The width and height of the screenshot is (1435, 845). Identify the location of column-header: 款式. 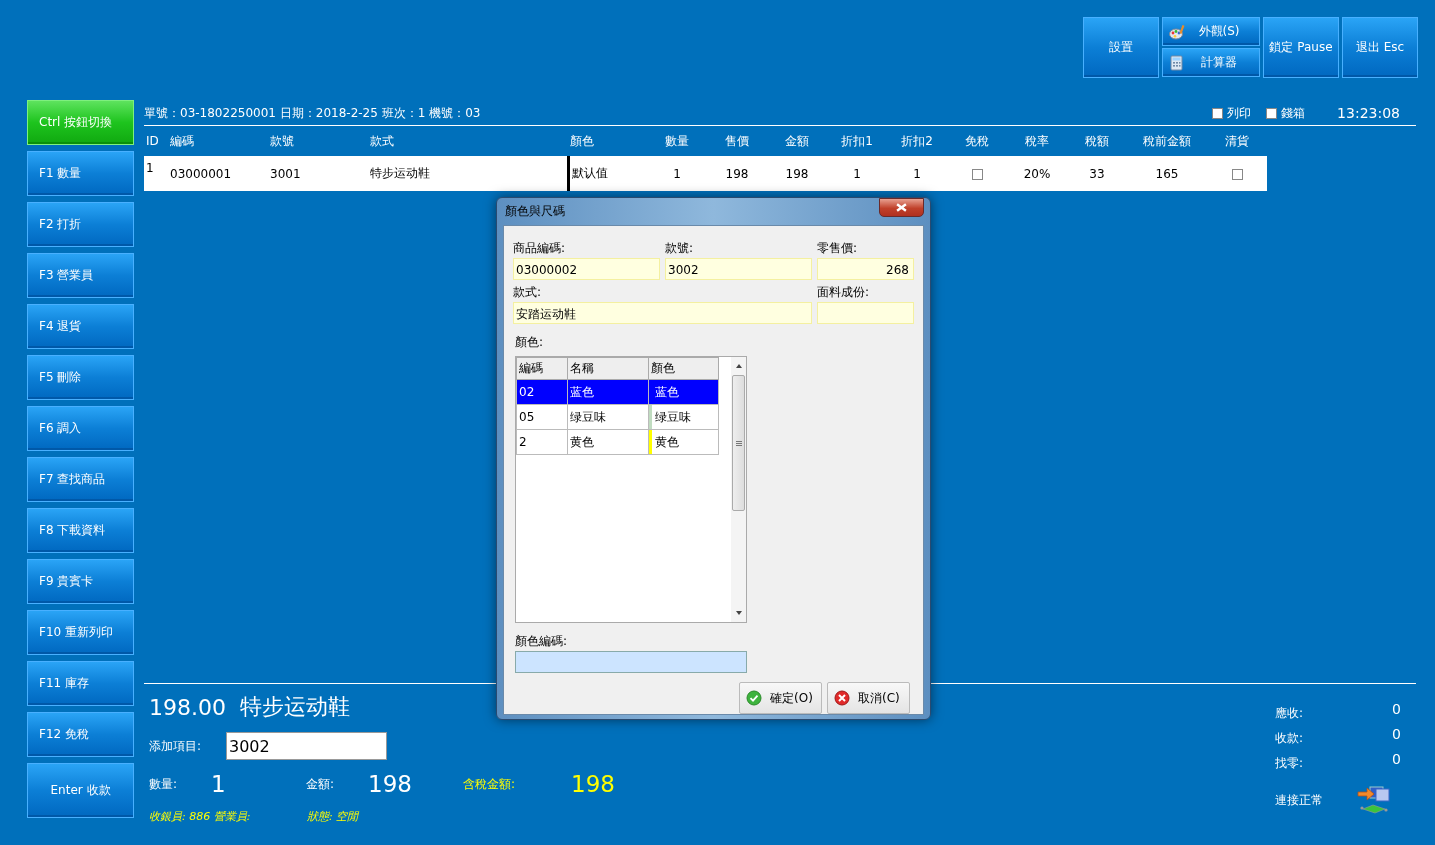
(468, 141).